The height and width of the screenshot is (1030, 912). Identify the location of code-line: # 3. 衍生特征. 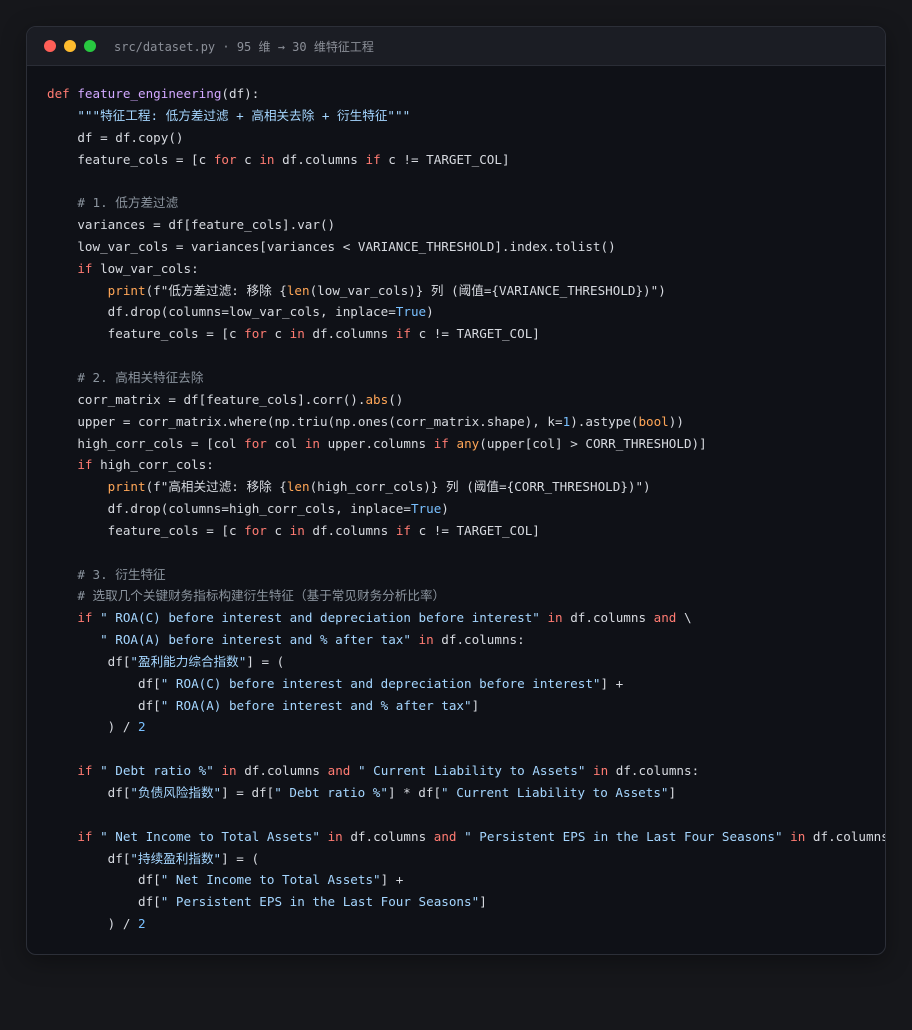
(466, 575).